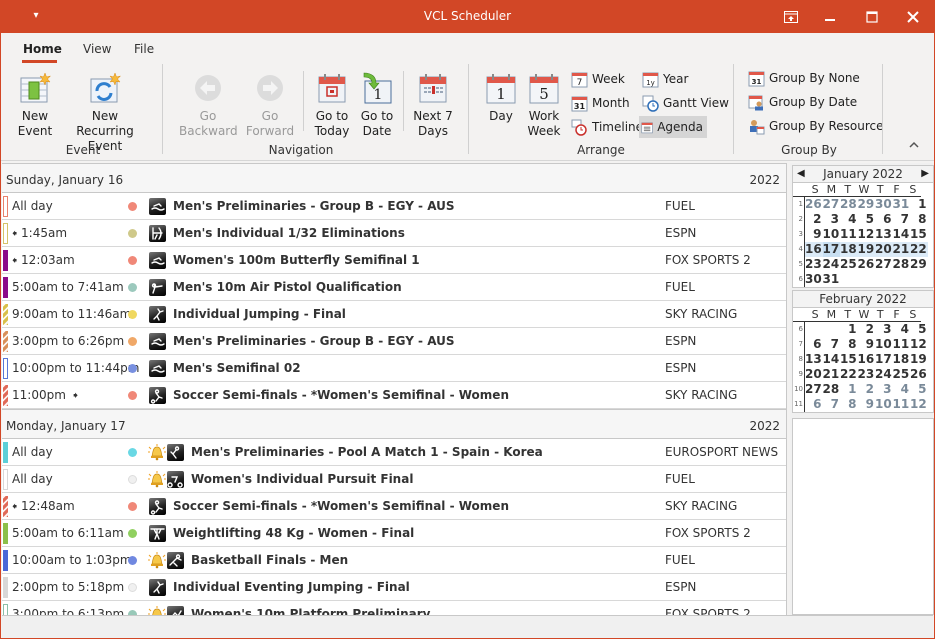 The height and width of the screenshot is (639, 935). Describe the element at coordinates (814, 374) in the screenshot. I see `calendar-day: 20` at that location.